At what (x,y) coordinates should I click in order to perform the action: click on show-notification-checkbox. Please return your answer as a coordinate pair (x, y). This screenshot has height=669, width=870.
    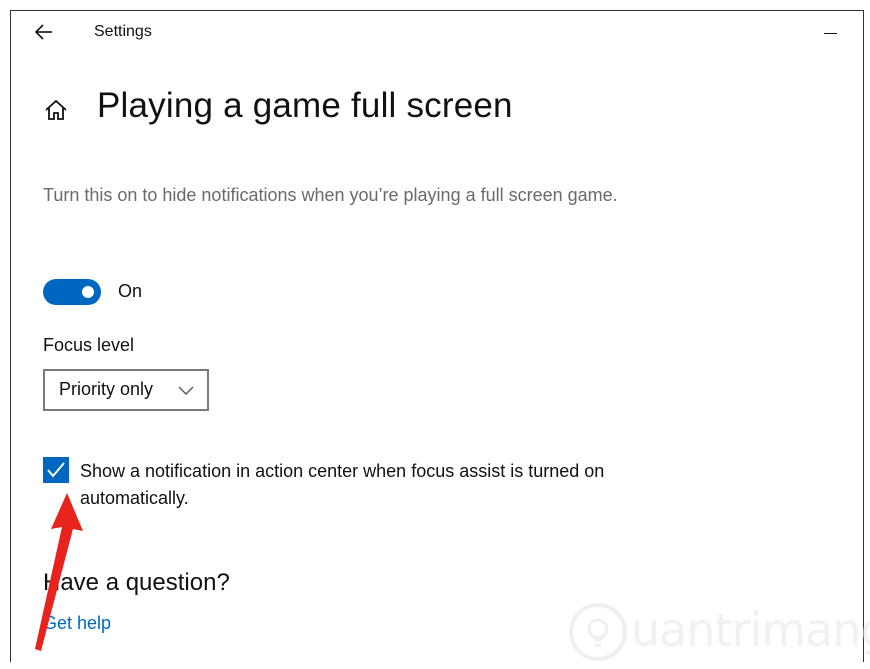
    Looking at the image, I should click on (56, 470).